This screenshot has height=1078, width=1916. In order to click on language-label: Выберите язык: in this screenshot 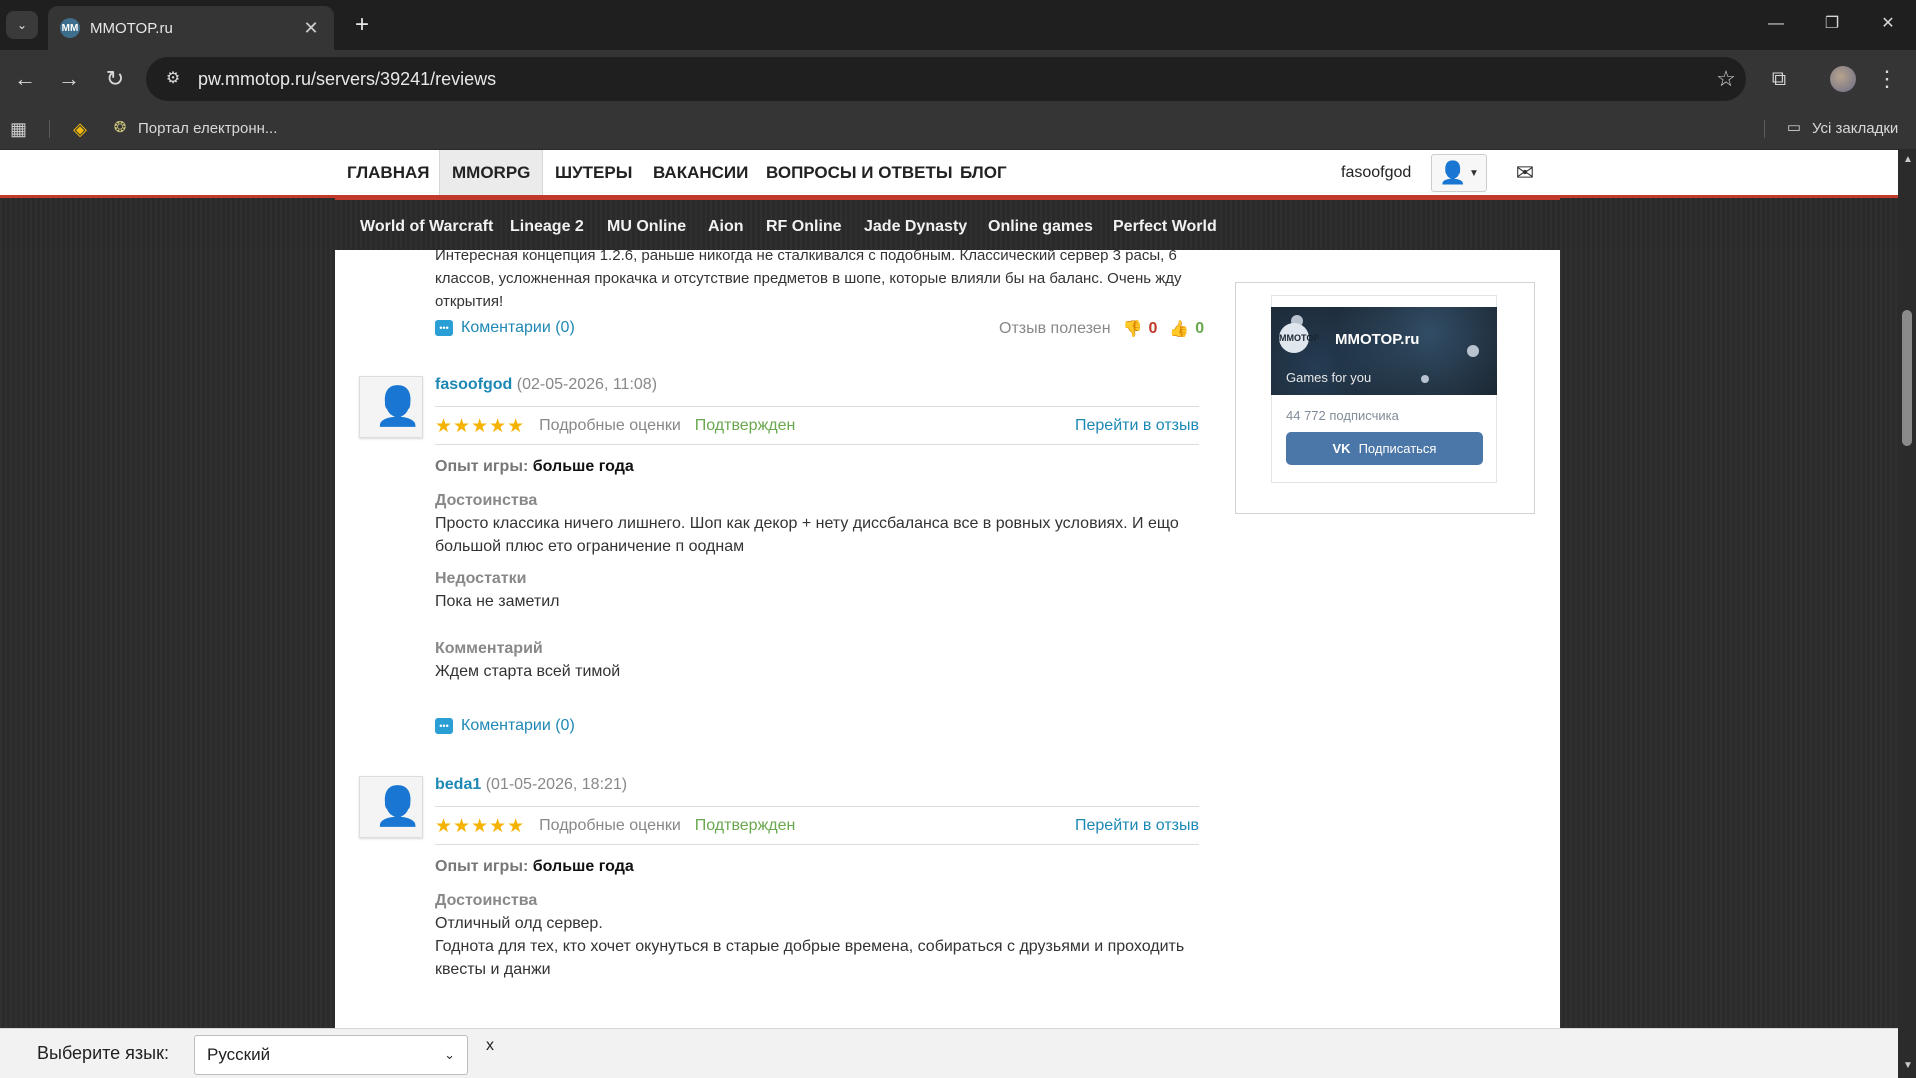, I will do `click(103, 1053)`.